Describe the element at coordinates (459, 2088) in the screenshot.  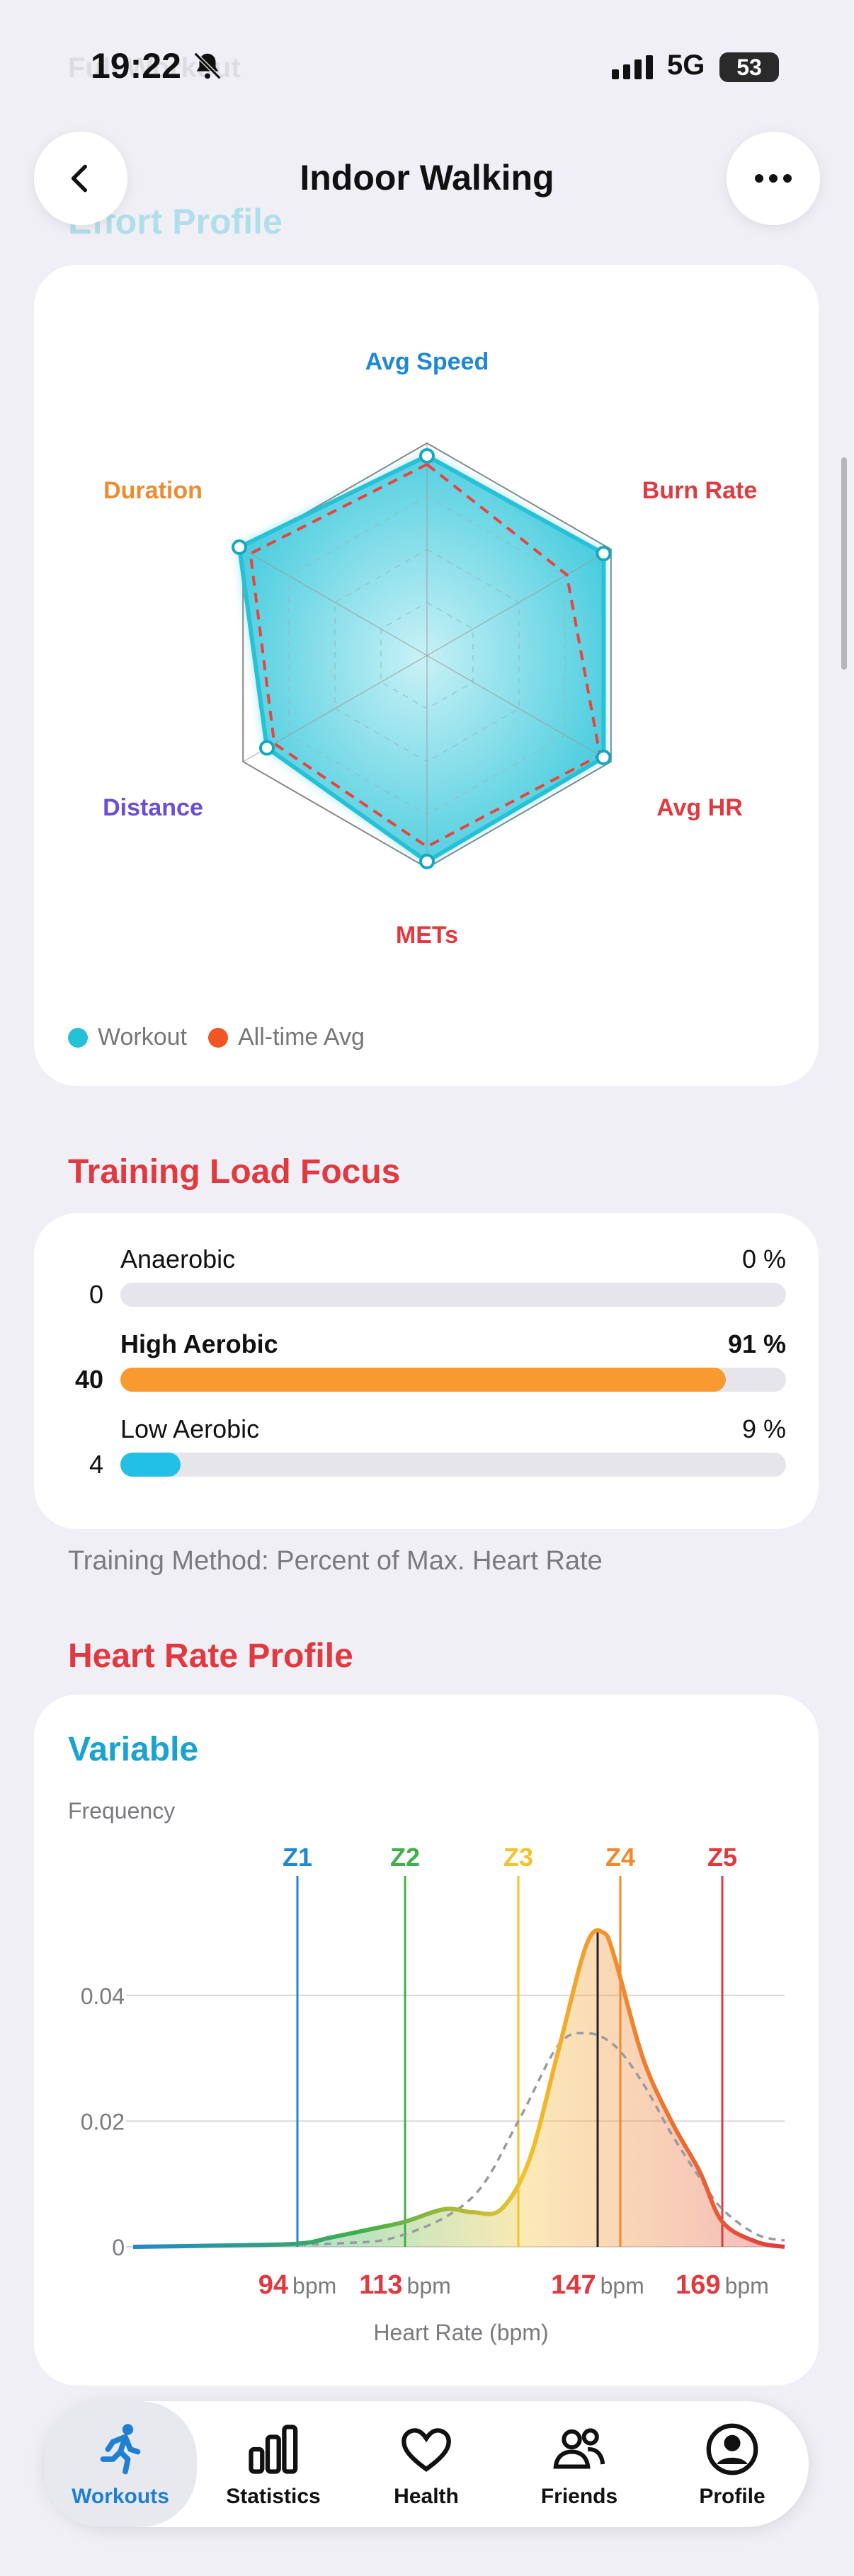
I see `hr-distribution-area` at that location.